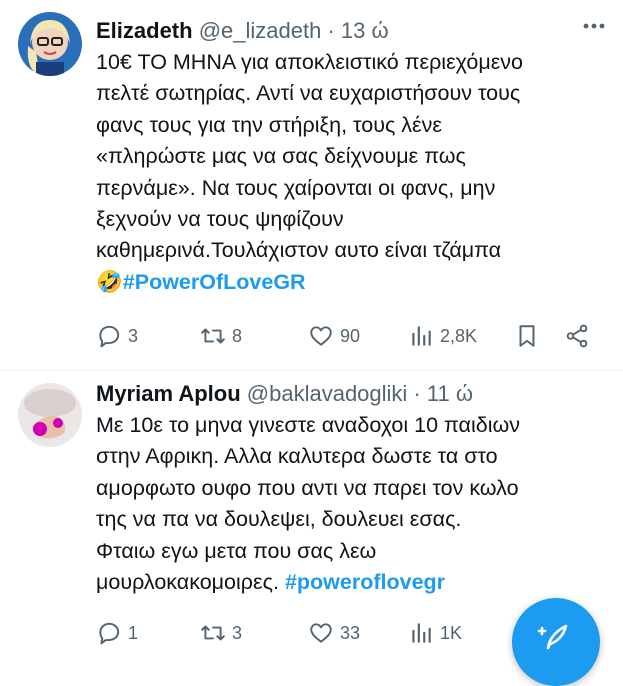 This screenshot has height=686, width=623. I want to click on views-count: 1K, so click(451, 633).